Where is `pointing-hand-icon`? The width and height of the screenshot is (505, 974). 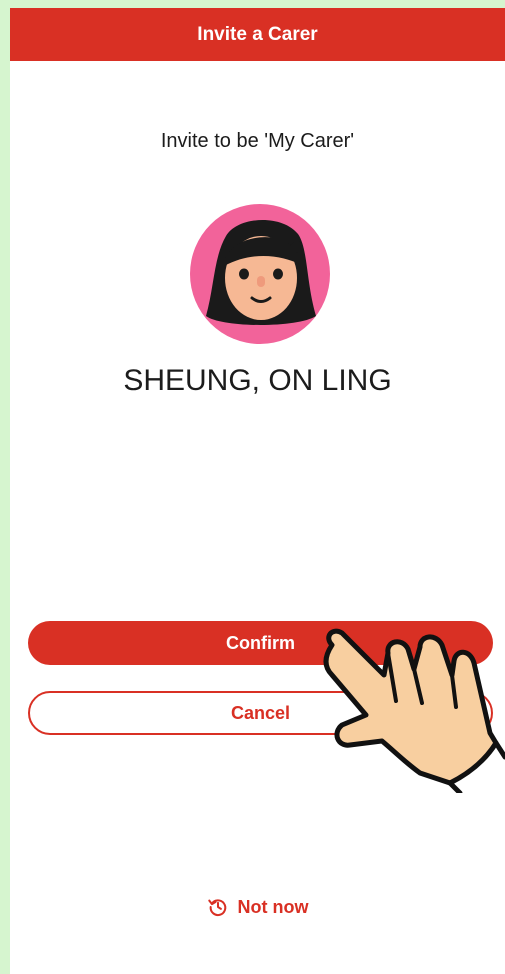 pointing-hand-icon is located at coordinates (414, 710).